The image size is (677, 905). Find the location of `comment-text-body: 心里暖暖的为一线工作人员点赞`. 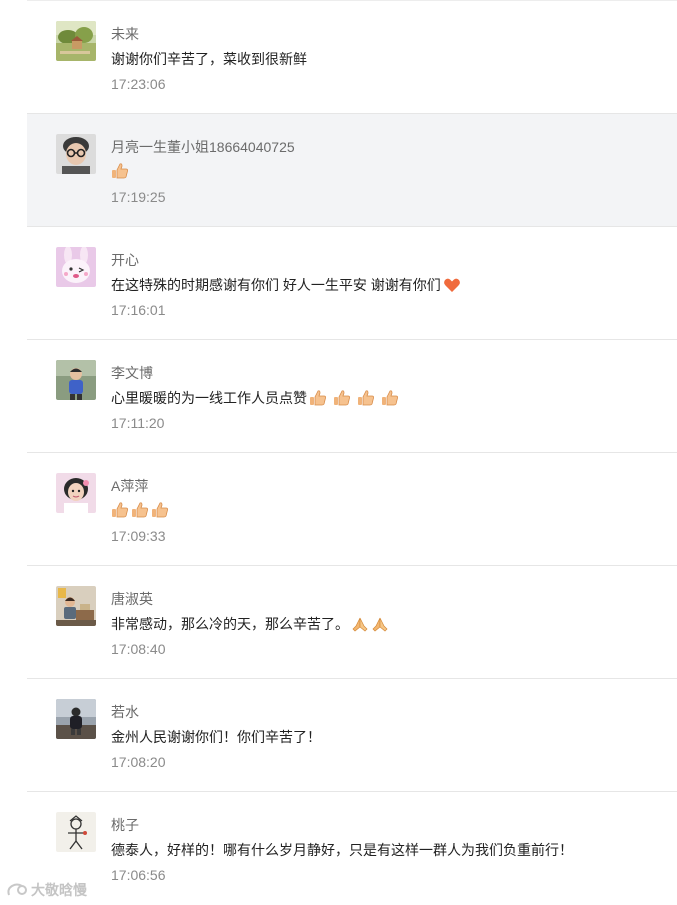

comment-text-body: 心里暖暖的为一线工作人员点赞 is located at coordinates (209, 398).